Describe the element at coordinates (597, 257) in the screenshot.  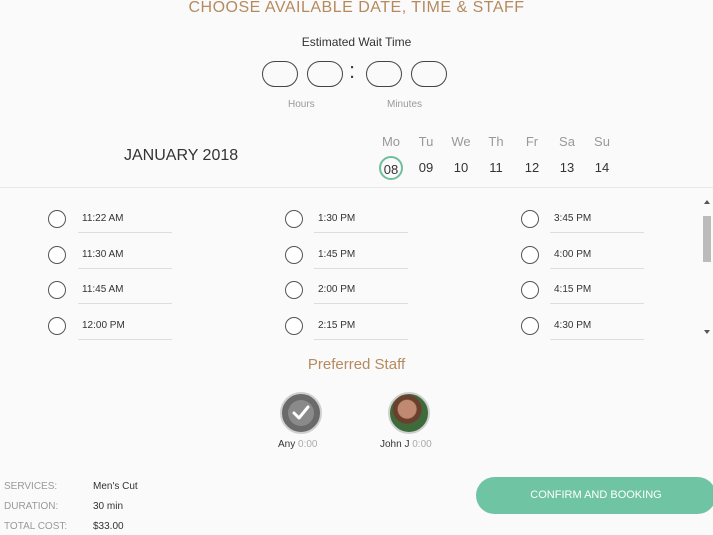
I see `time-slot-label: 4:00 PM` at that location.